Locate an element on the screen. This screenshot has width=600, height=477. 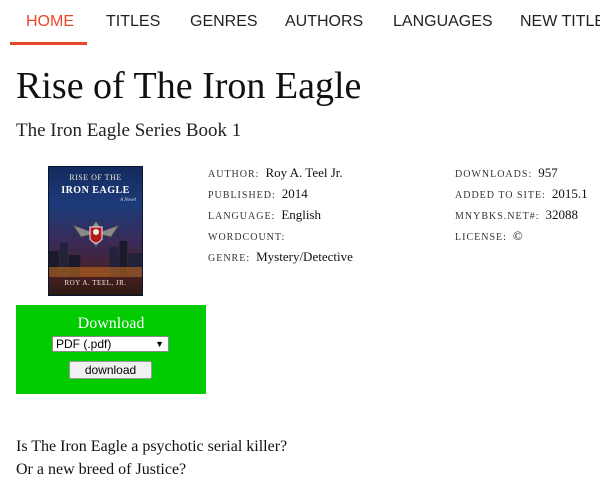
license-icon: © is located at coordinates (518, 235).